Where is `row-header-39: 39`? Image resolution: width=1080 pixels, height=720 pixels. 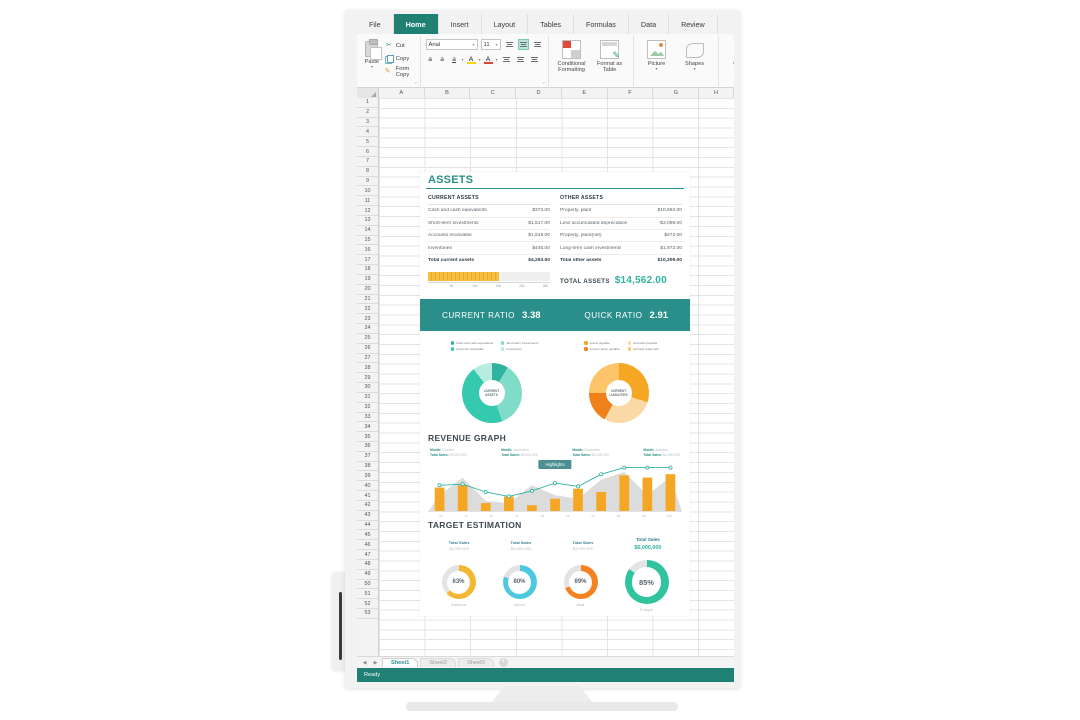
row-header-39: 39 is located at coordinates (367, 476).